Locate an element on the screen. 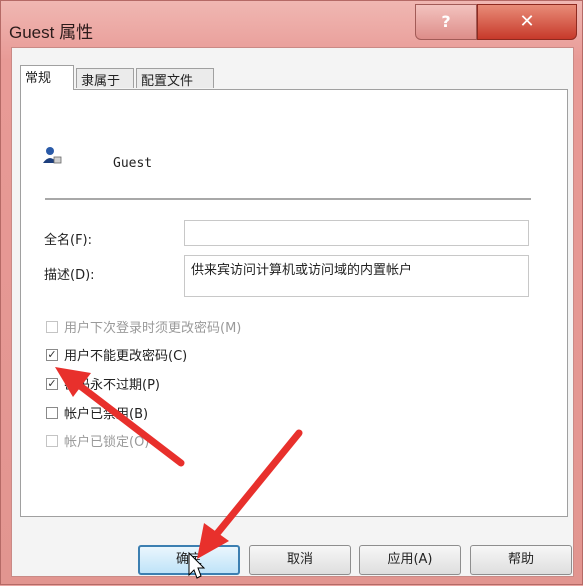  help-button: 帮助 is located at coordinates (521, 560).